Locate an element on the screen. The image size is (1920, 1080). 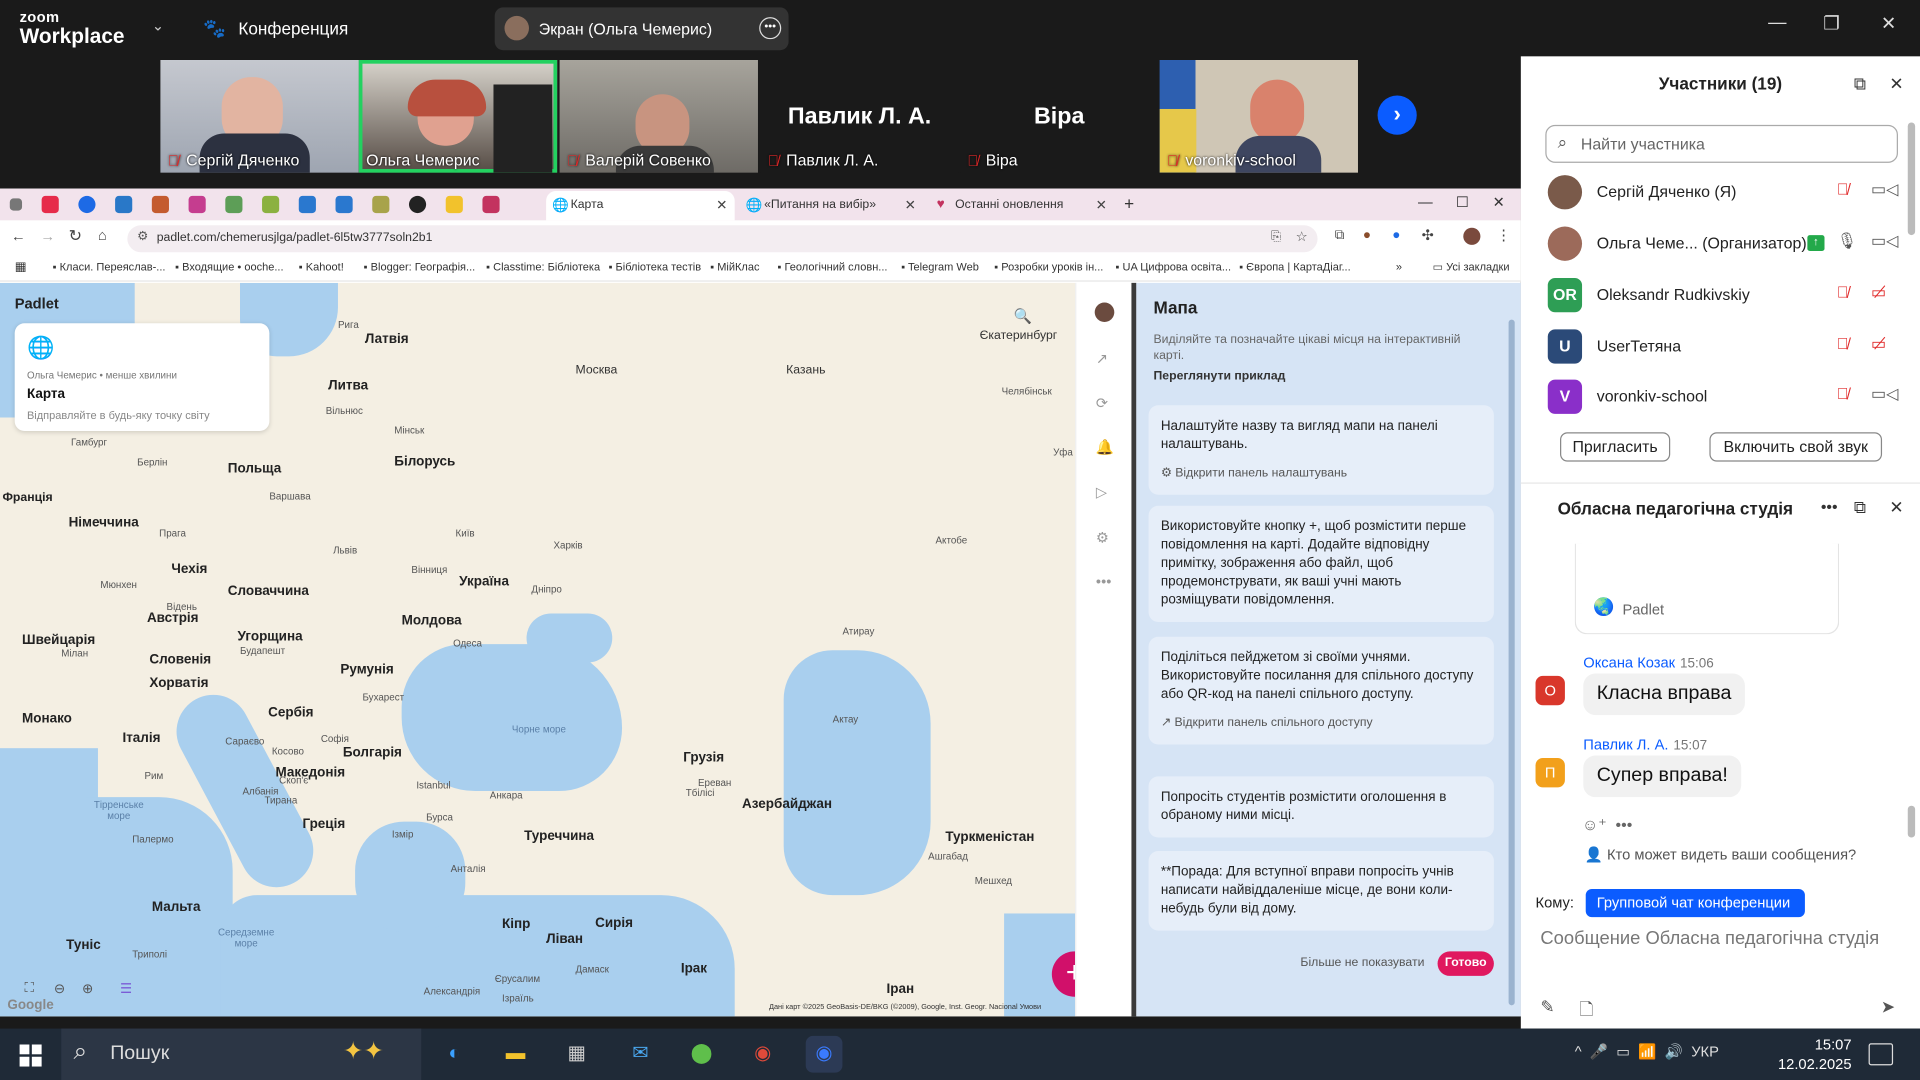
menu-icon: ⋮ is located at coordinates (1503, 235).